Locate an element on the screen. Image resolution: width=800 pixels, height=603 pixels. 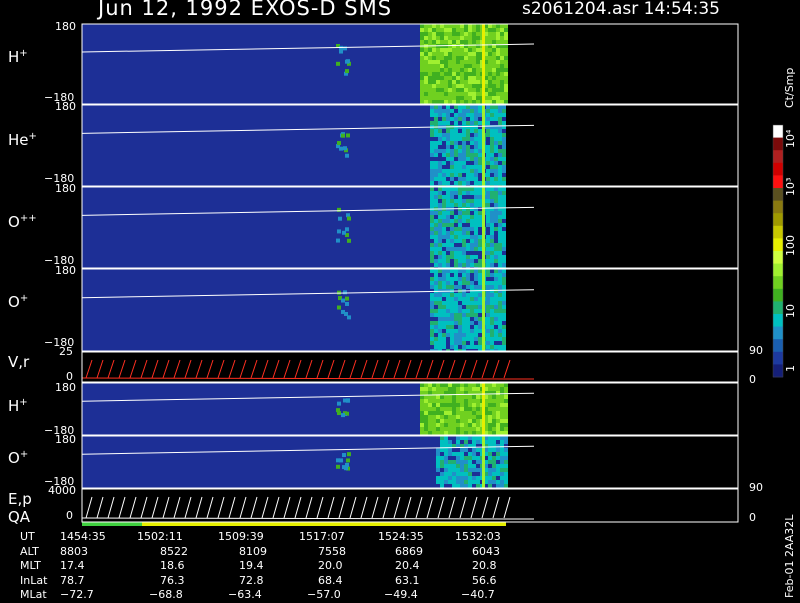
panel-label-h-plus-2: H+ is located at coordinates (18, 406).